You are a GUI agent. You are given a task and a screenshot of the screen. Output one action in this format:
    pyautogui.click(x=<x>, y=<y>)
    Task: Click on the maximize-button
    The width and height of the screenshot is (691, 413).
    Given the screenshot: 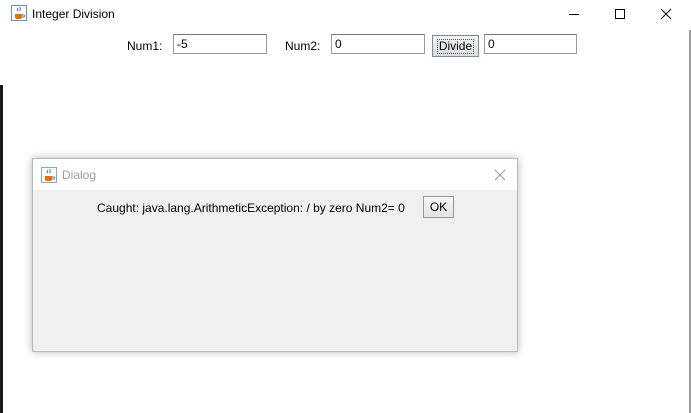 What is the action you would take?
    pyautogui.click(x=620, y=14)
    